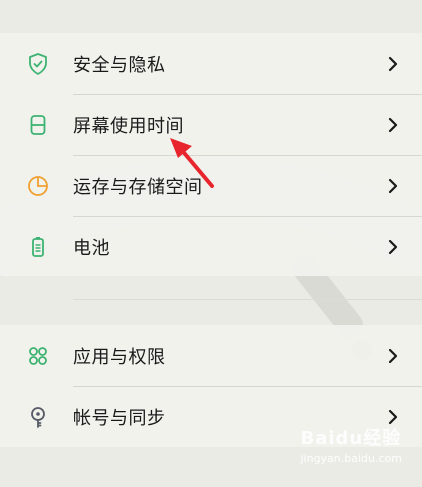  What do you see at coordinates (38, 417) in the screenshot?
I see `key-icon` at bounding box center [38, 417].